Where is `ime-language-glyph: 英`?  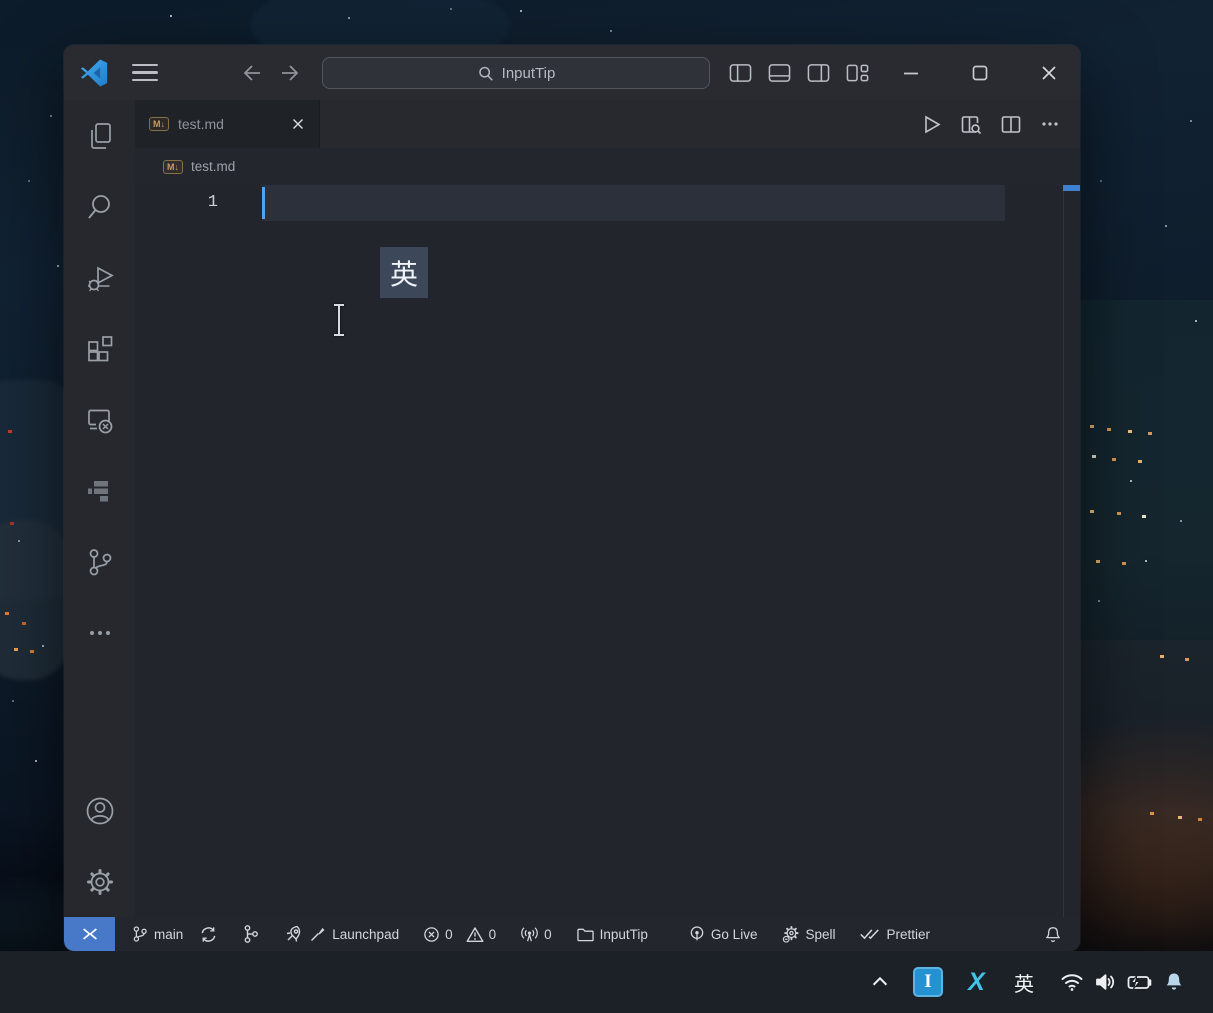
ime-language-glyph: 英 is located at coordinates (1024, 983).